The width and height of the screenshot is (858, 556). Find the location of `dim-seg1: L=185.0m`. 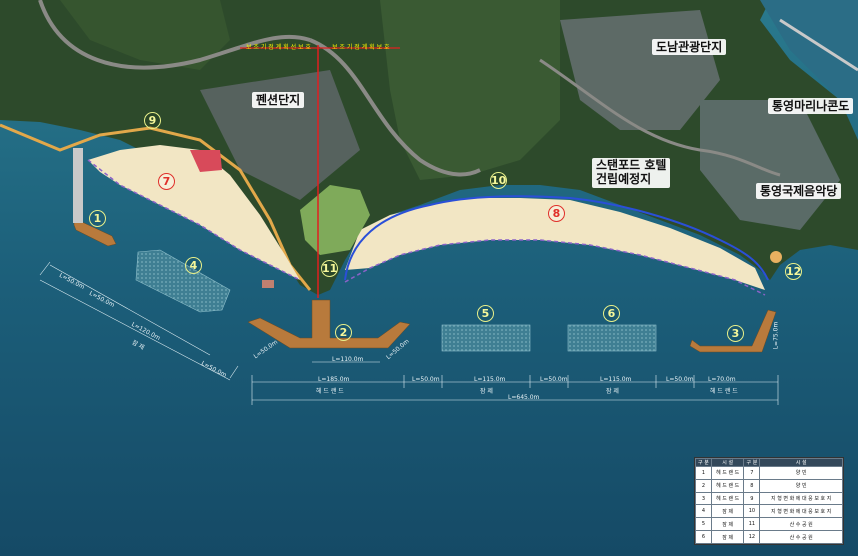

dim-seg1: L=185.0m is located at coordinates (334, 379).